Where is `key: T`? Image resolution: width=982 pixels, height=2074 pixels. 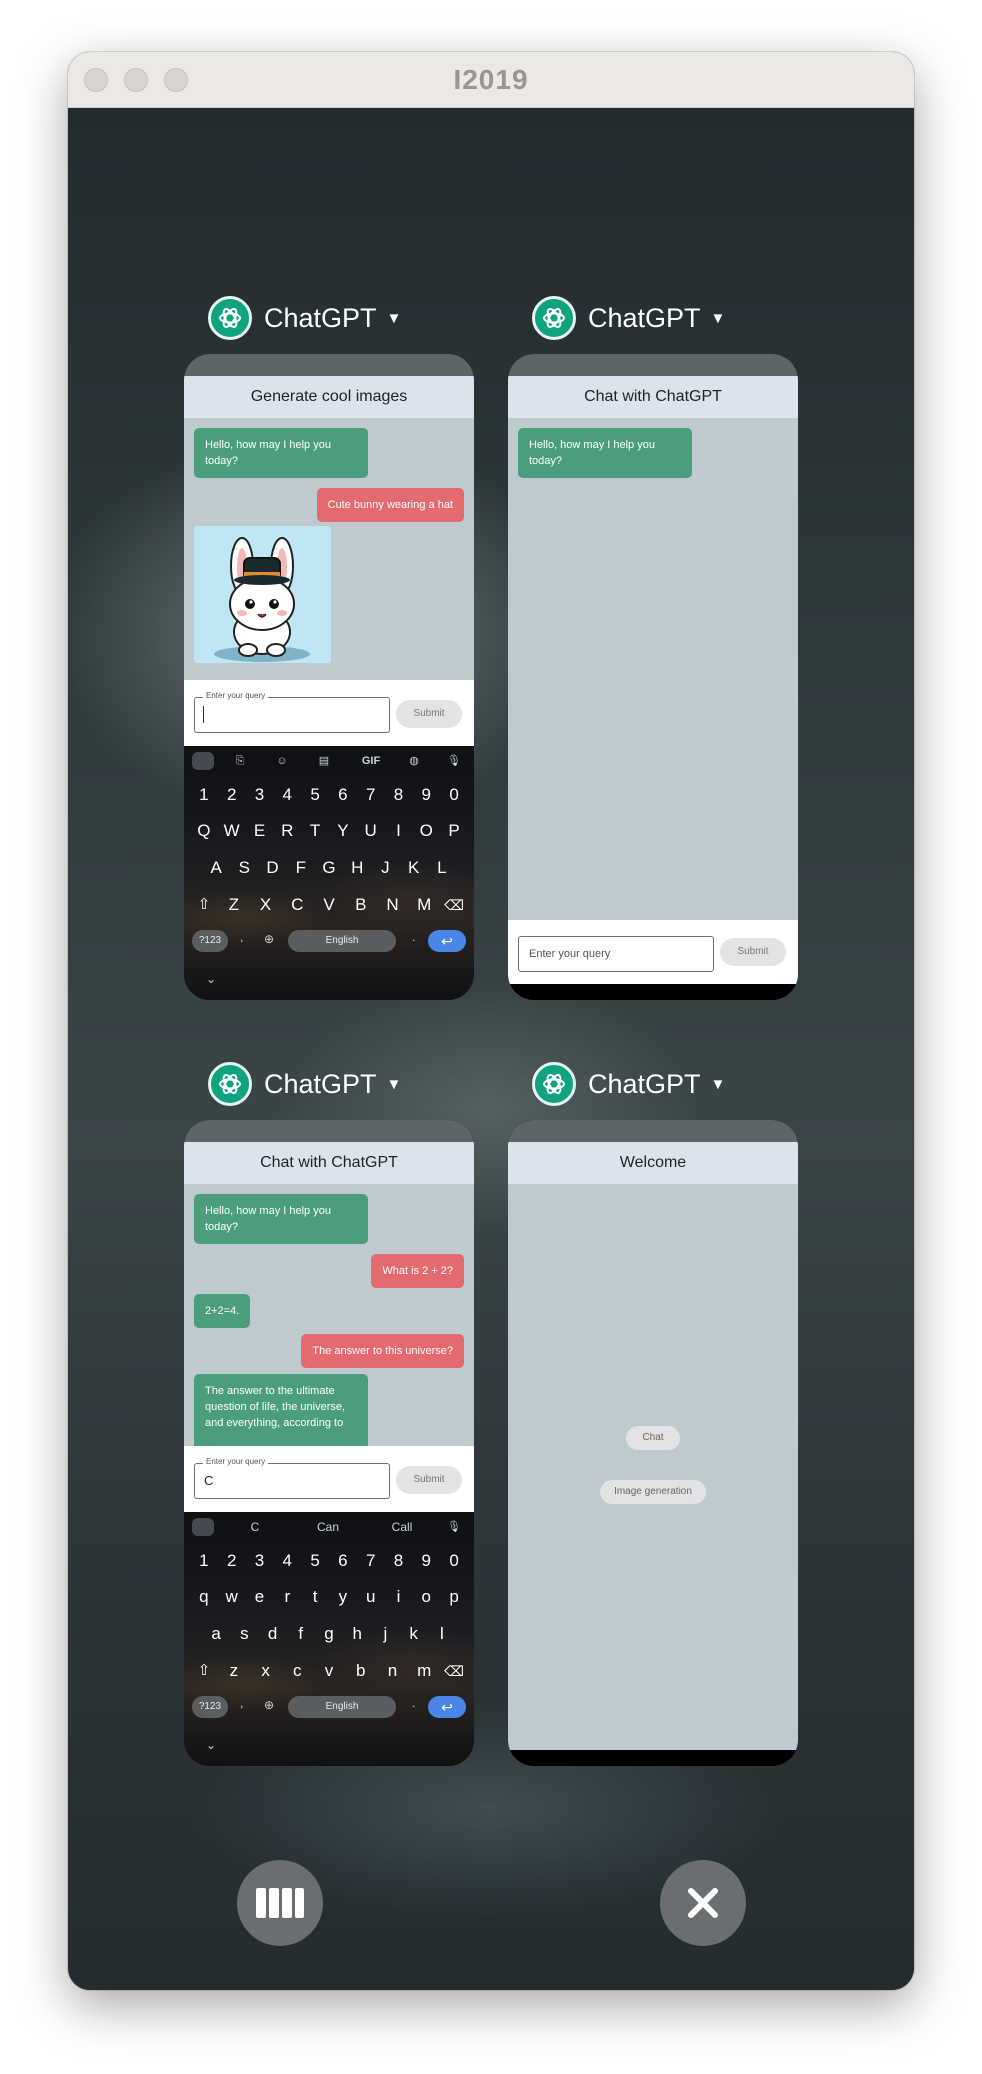
key: T is located at coordinates (315, 831).